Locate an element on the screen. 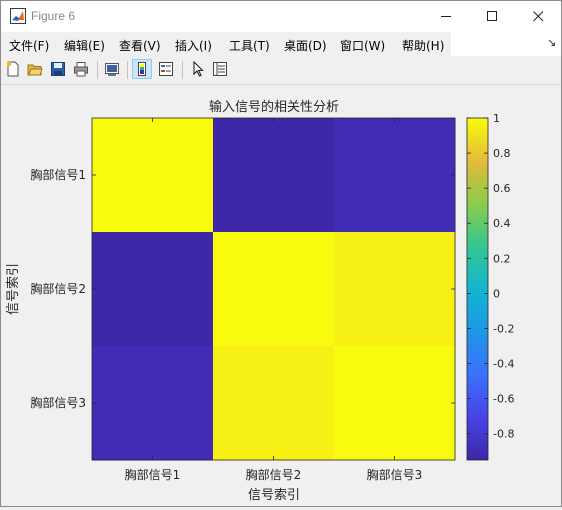 This screenshot has width=562, height=510. heatmap-cell-r3-c2 is located at coordinates (274, 403).